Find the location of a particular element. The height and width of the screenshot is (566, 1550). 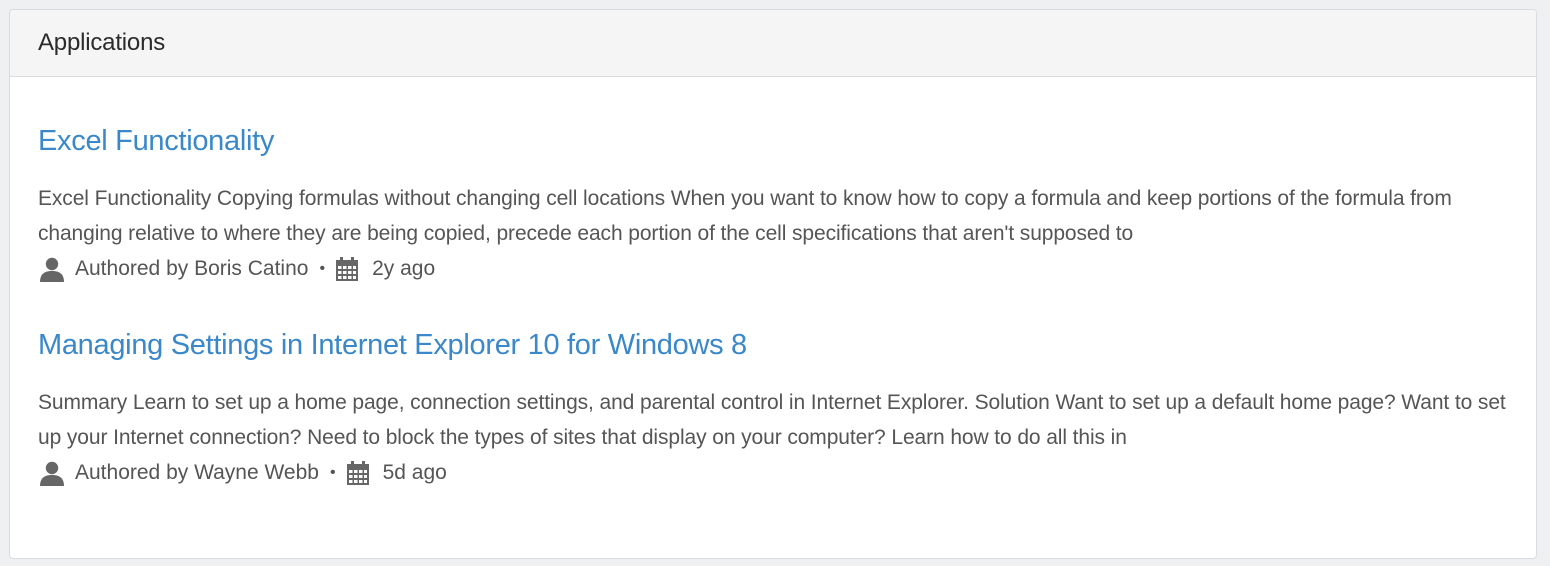

article-time: 5d ago is located at coordinates (414, 472).